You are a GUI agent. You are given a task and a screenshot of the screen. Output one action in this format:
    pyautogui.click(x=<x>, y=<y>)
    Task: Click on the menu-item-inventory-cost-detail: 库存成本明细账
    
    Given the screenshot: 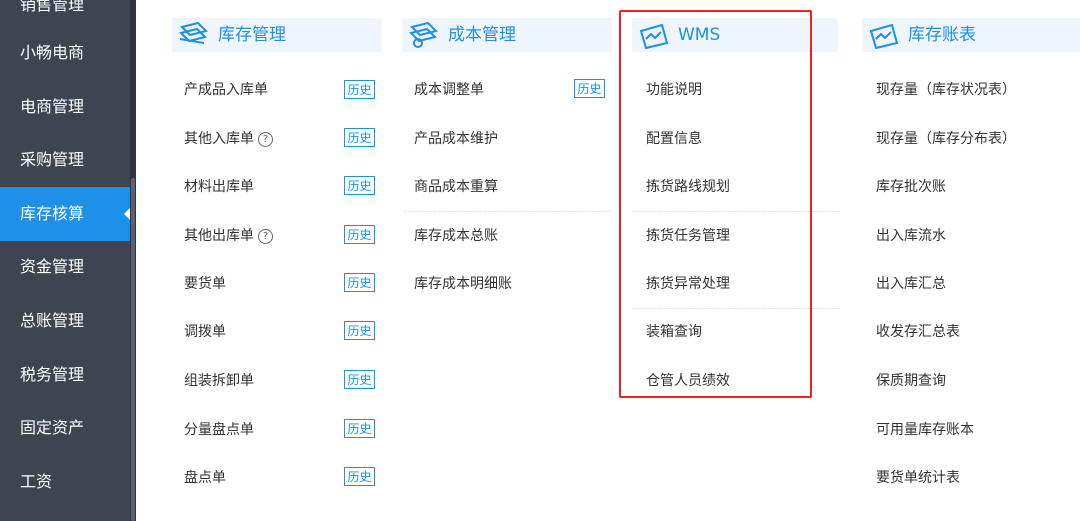 What is the action you would take?
    pyautogui.click(x=463, y=284)
    